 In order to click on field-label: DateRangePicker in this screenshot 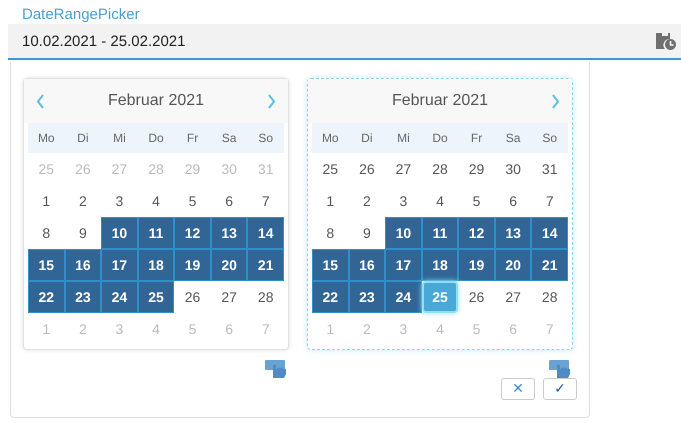, I will do `click(81, 14)`.